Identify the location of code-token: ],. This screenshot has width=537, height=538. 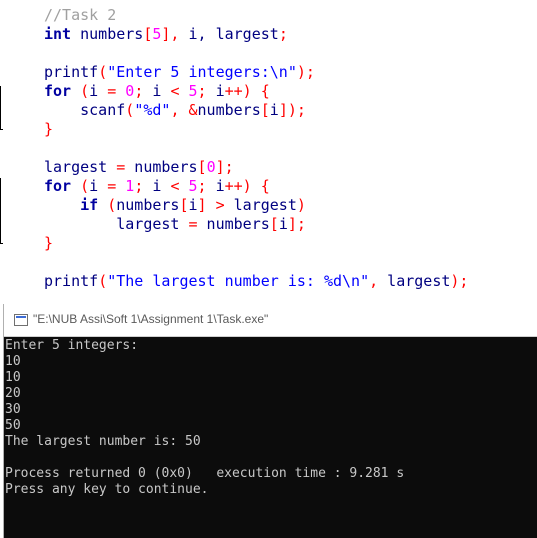
(170, 34).